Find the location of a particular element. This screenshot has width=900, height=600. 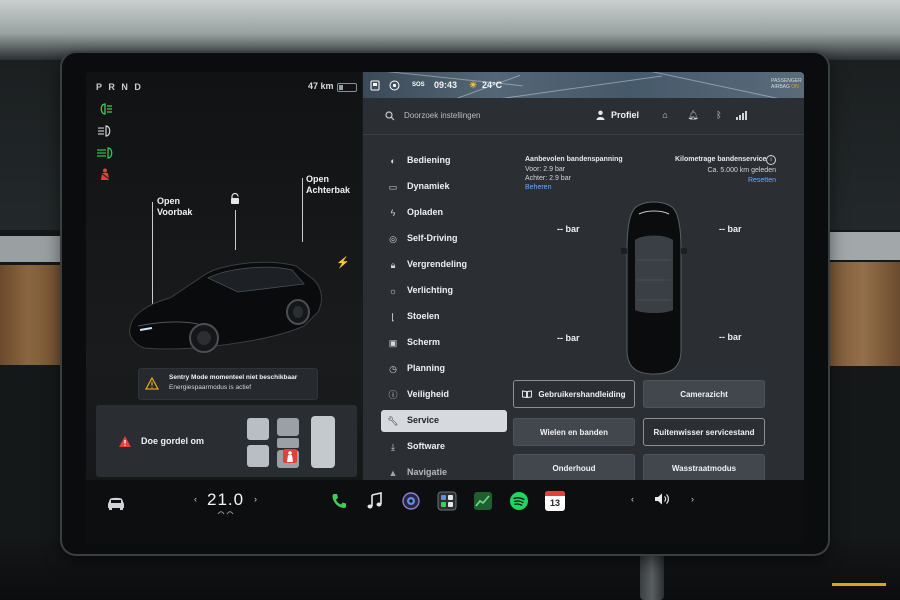

book-icon is located at coordinates (527, 394).